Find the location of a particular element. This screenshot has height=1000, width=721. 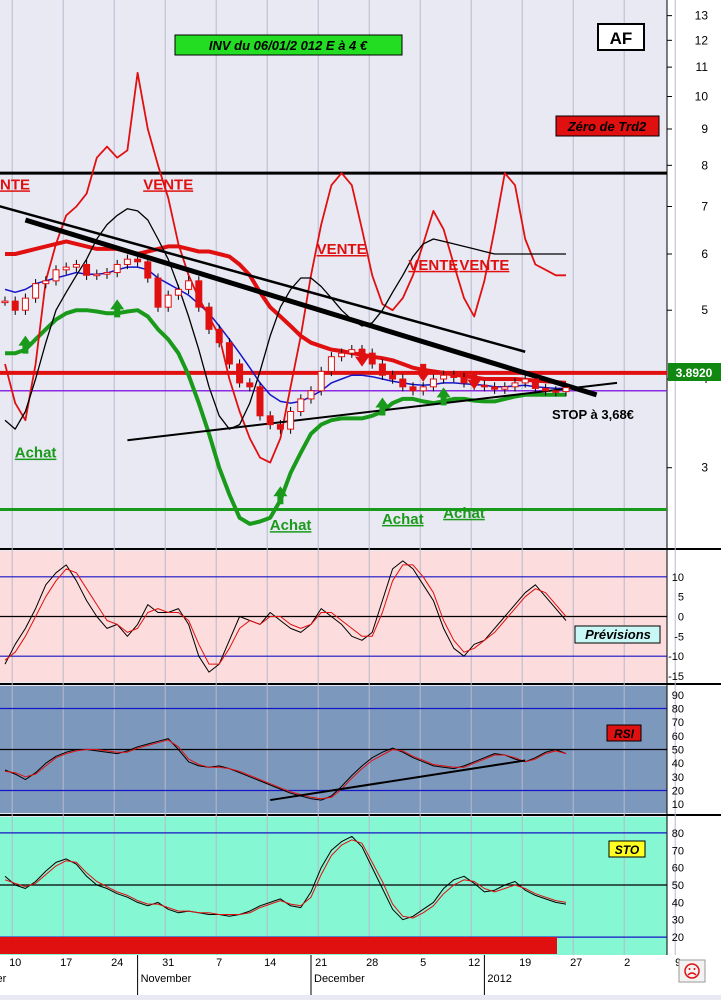

x-day-tick-label: 21 is located at coordinates (321, 963).